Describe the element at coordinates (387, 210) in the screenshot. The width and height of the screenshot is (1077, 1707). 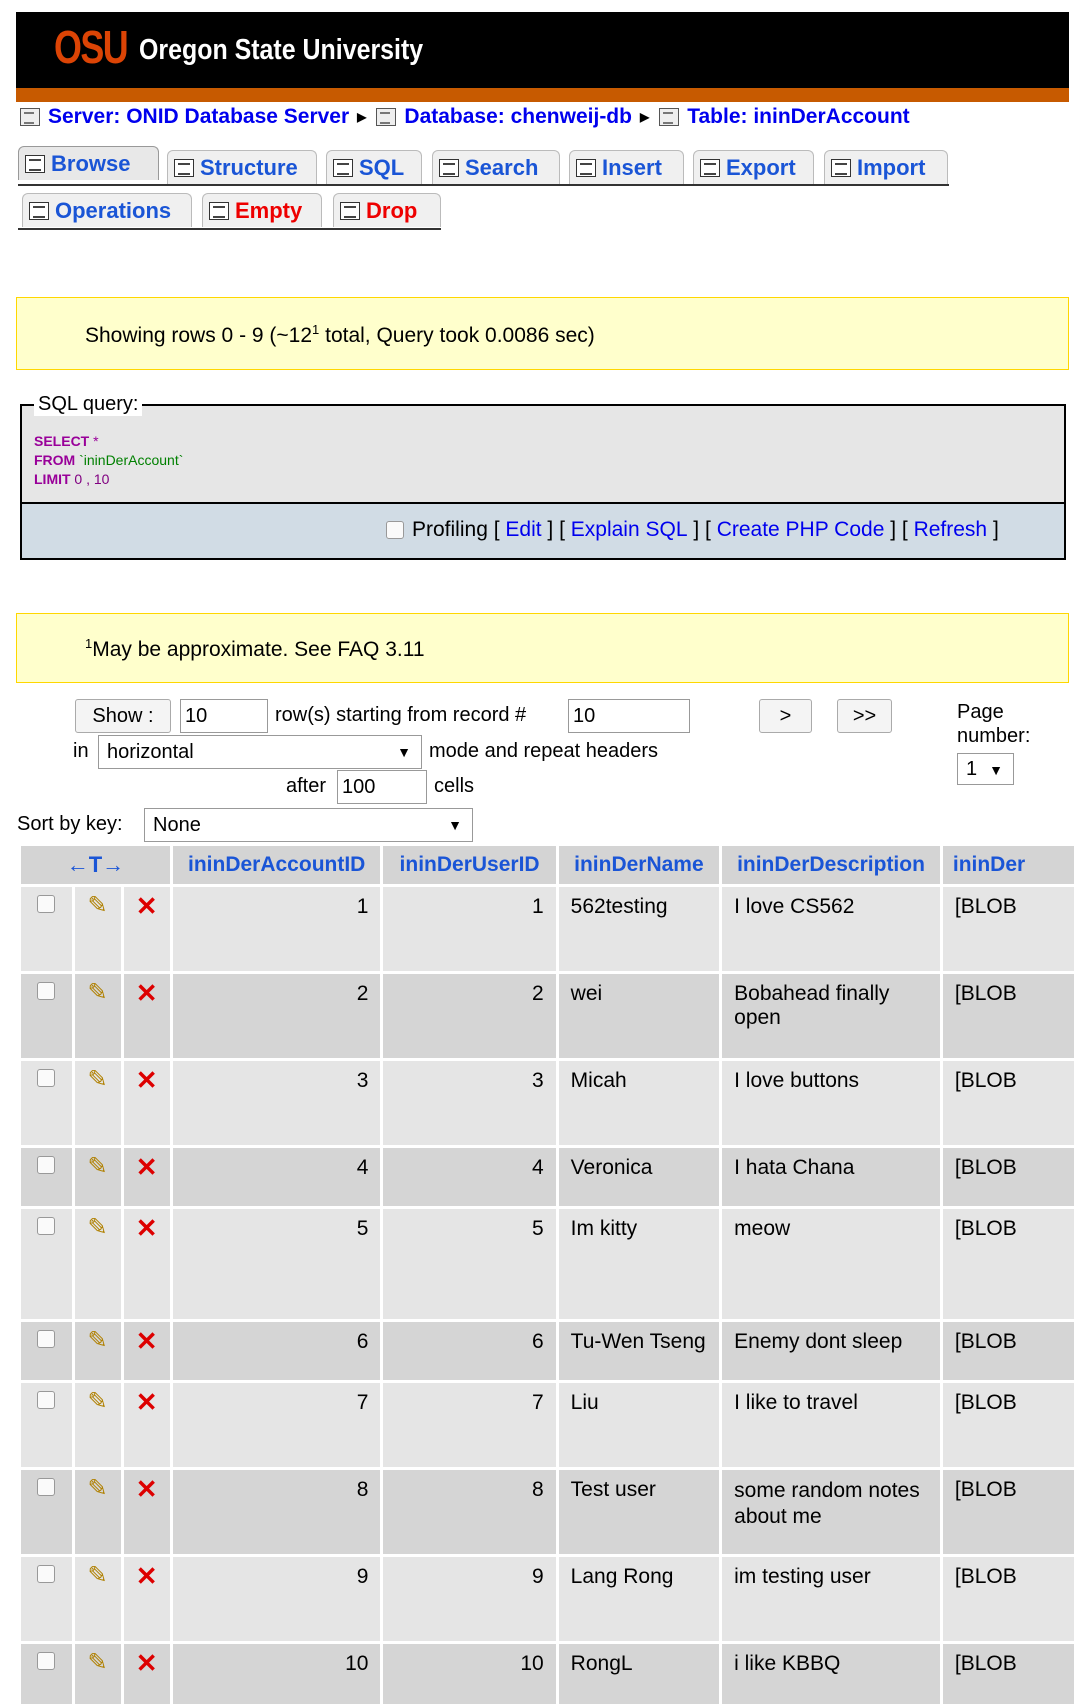
I see `tab-drop: Drop` at that location.